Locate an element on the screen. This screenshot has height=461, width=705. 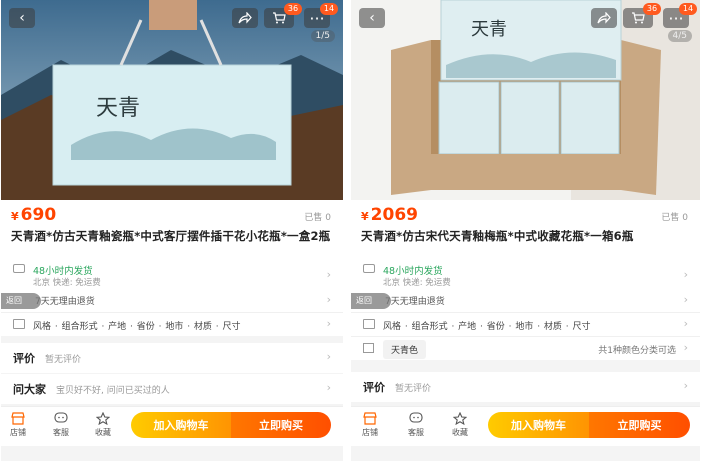
qa-sub: 宝贝好不好, 问问已买过的人 is located at coordinates (113, 391).